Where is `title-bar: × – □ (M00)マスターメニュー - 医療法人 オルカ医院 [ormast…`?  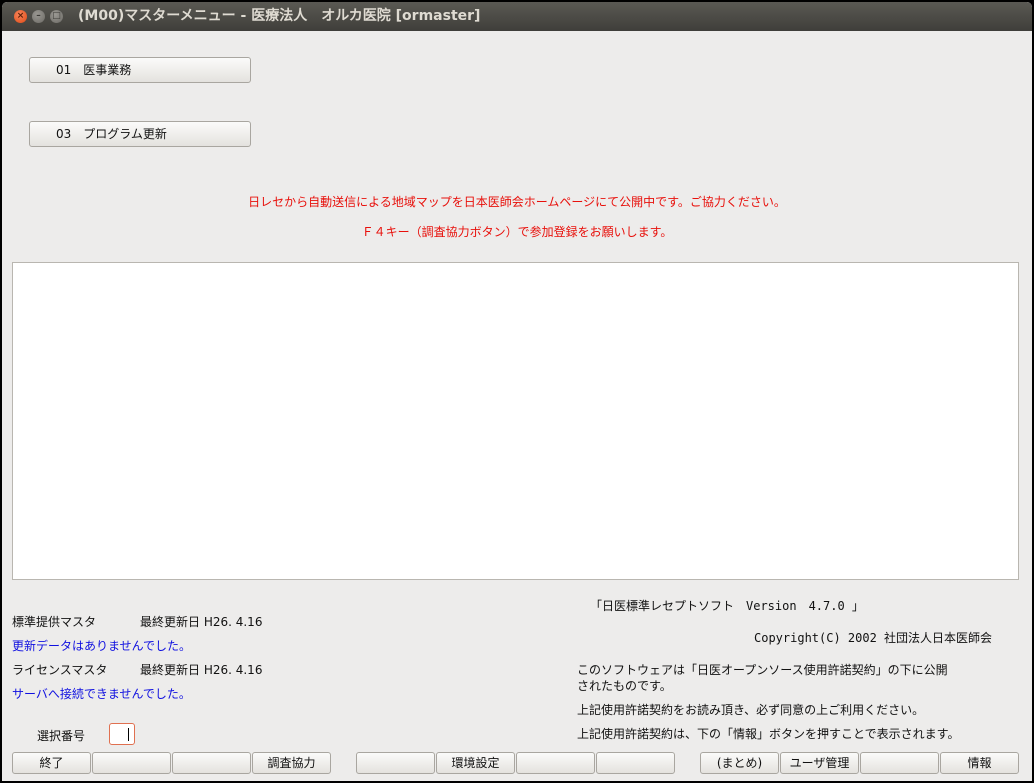
title-bar: × – □ (M00)マスターメニュー - 医療法人 オルカ医院 [ormast… is located at coordinates (517, 16).